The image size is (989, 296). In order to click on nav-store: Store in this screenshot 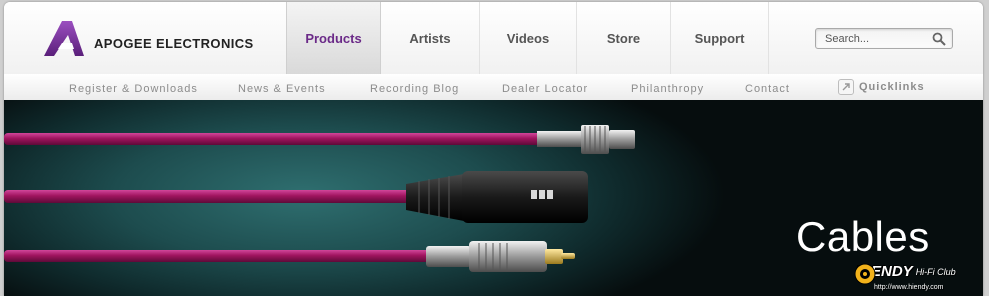, I will do `click(624, 38)`.